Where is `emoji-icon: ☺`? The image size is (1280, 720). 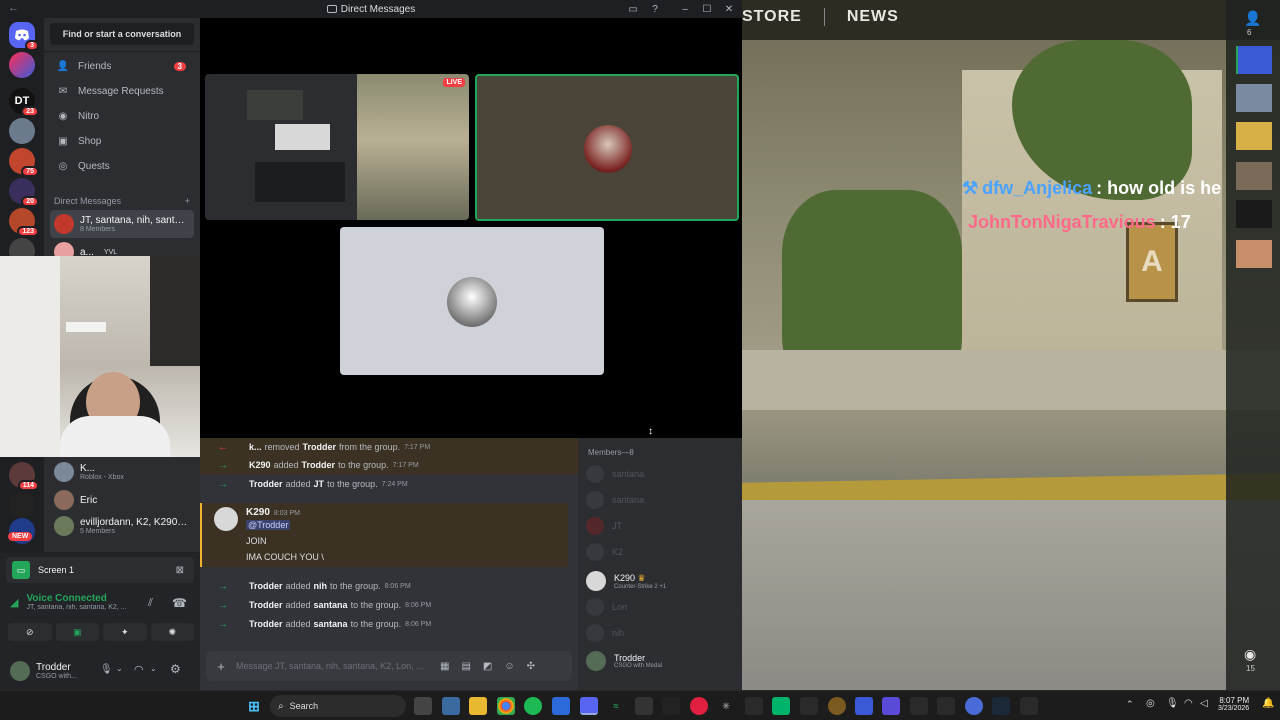
emoji-icon: ☺ is located at coordinates (509, 666).